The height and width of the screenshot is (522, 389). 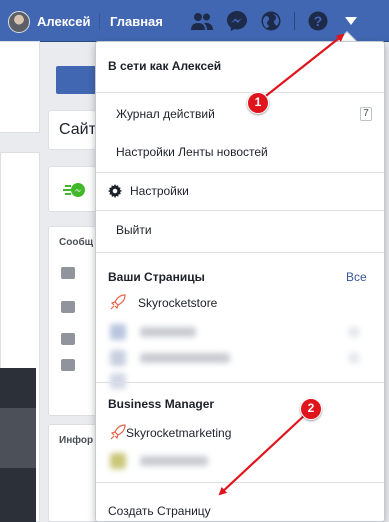 What do you see at coordinates (258, 103) in the screenshot?
I see `step-badge-1: 1` at bounding box center [258, 103].